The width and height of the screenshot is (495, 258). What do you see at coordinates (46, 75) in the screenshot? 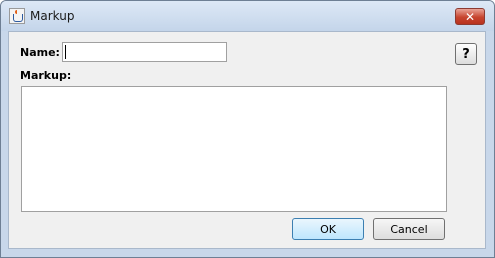
I see `markup-label: Markup:` at bounding box center [46, 75].